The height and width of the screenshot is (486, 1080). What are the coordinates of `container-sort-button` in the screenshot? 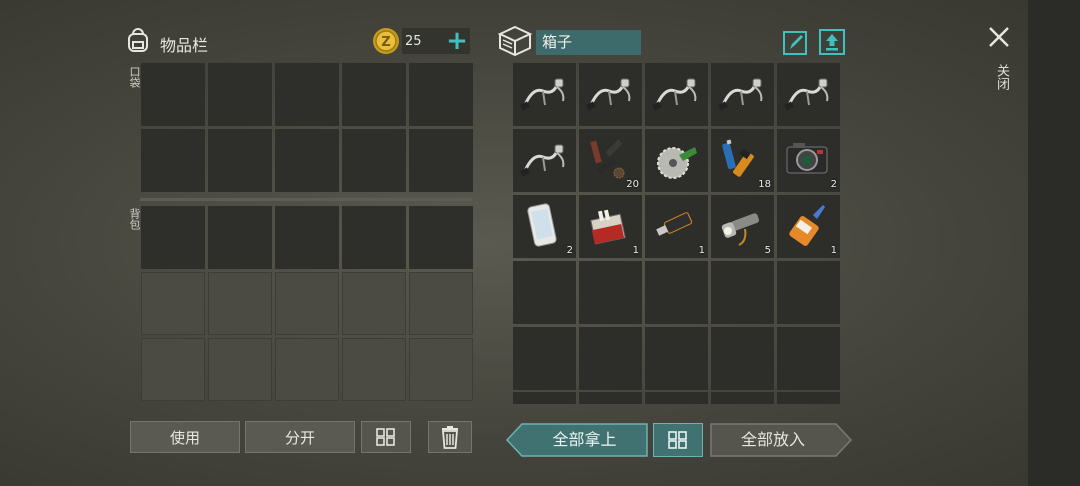 It's located at (678, 440).